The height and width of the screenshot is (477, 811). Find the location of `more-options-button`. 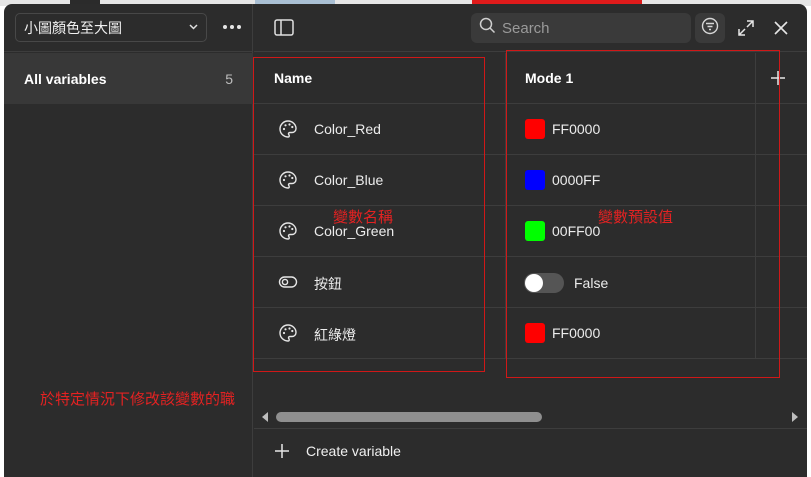

more-options-button is located at coordinates (232, 27).